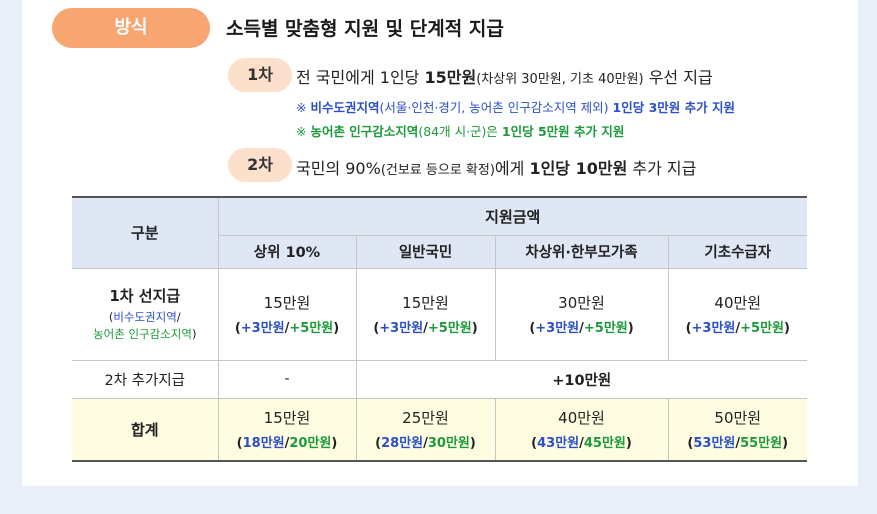  Describe the element at coordinates (582, 430) in the screenshot. I see `row3-cell-near-poor: 40만원 (43만원/45만원)` at that location.